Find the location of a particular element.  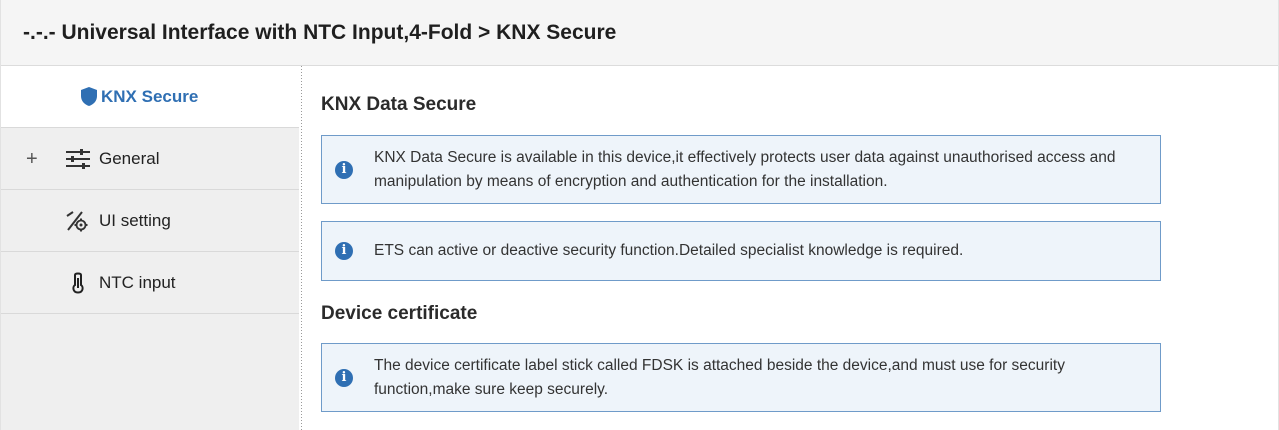

sidebar-item-general: + General is located at coordinates (150, 159).